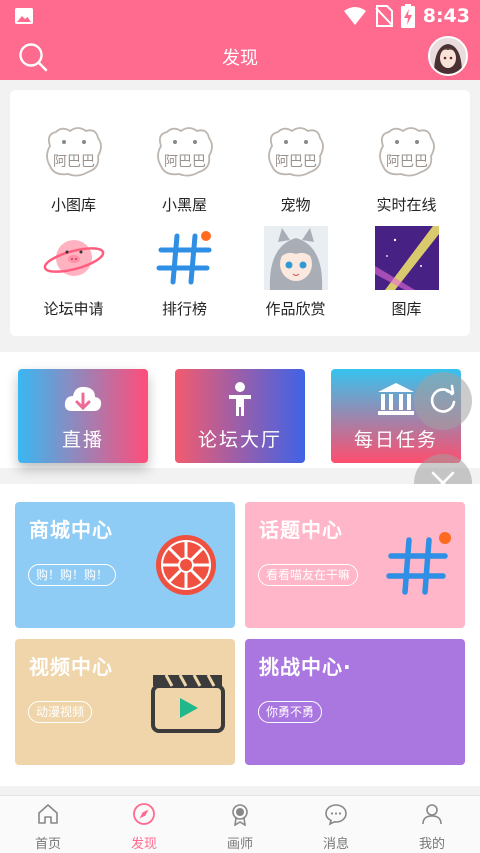  I want to click on grid-item-label: 作品欣赏, so click(295, 309).